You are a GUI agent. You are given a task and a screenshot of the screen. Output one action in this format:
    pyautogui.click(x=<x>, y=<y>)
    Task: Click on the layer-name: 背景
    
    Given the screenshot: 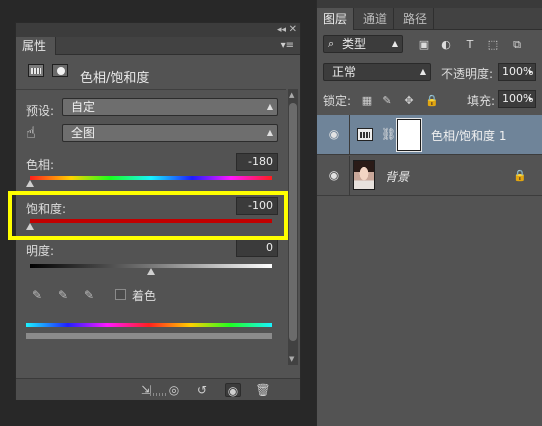 What is the action you would take?
    pyautogui.click(x=397, y=176)
    